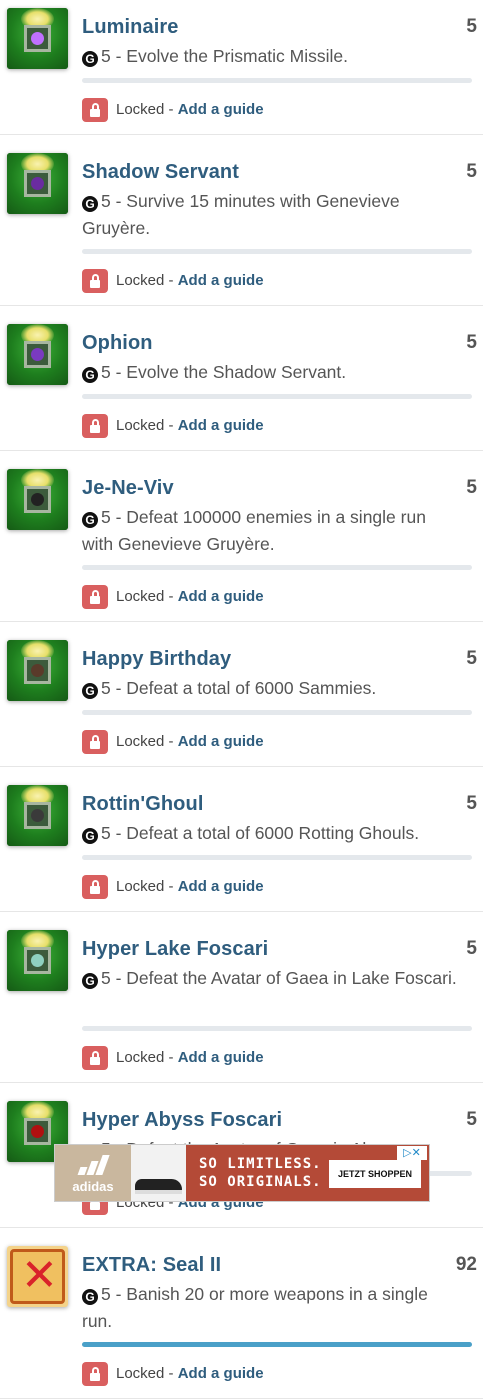 Image resolution: width=483 pixels, height=1400 pixels. What do you see at coordinates (412, 1153) in the screenshot?
I see `ad-choices-icon: ▷✕` at bounding box center [412, 1153].